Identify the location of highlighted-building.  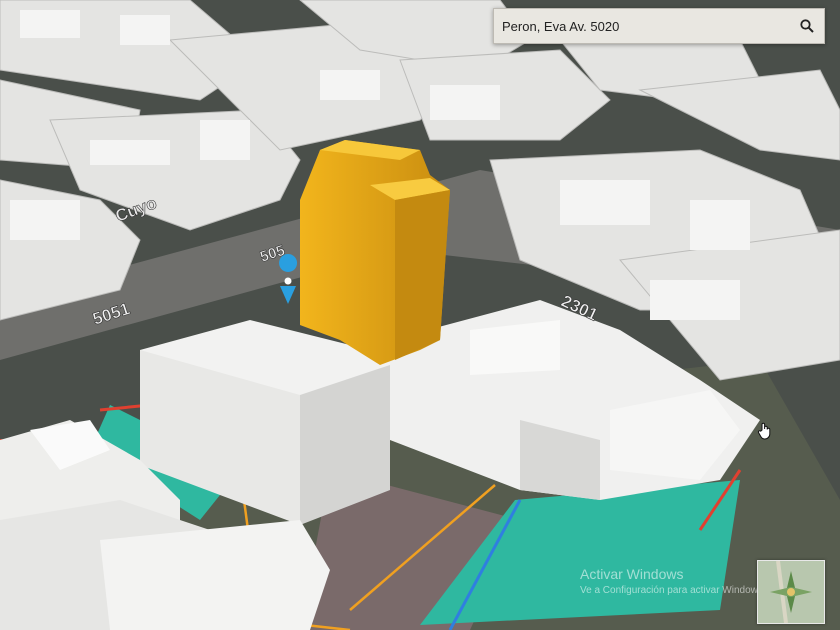
(375, 252).